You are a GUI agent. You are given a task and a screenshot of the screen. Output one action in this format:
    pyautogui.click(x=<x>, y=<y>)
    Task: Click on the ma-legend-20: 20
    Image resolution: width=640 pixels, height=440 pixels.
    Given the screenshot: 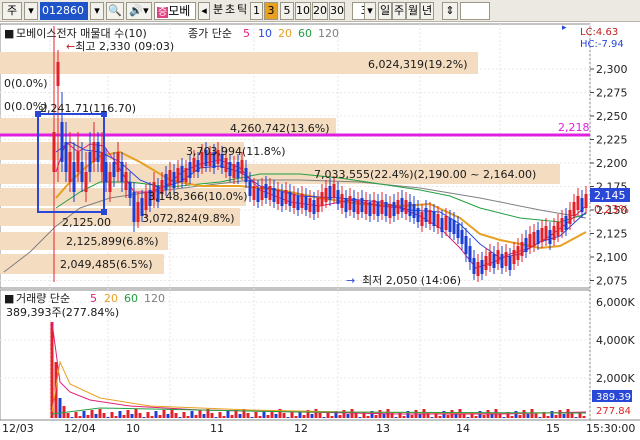 What is the action you would take?
    pyautogui.click(x=285, y=33)
    